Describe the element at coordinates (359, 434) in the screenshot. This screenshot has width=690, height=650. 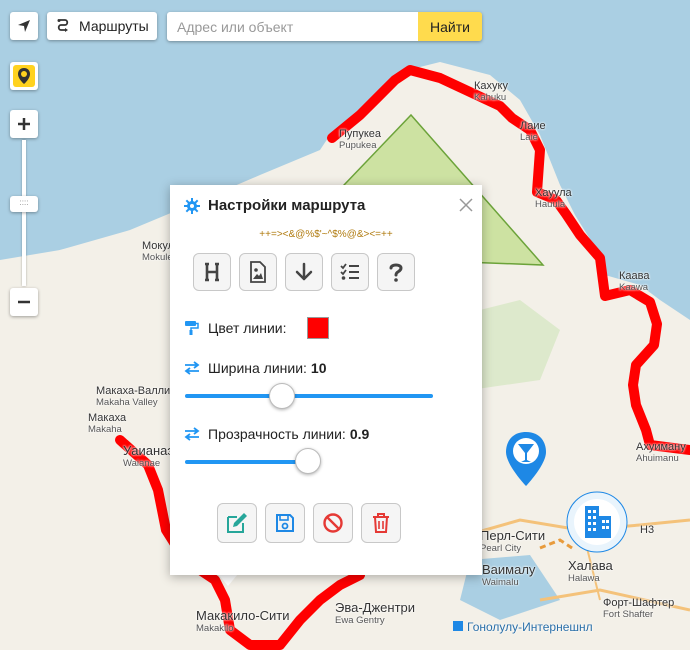
I see `line-opacity-value: 0.9` at that location.